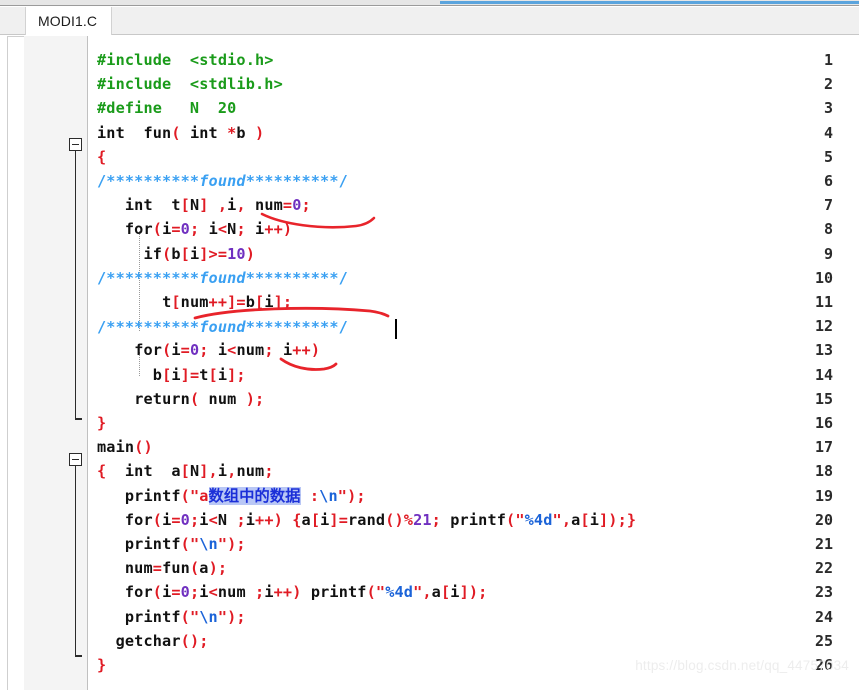 This screenshot has height=690, width=859. Describe the element at coordinates (823, 495) in the screenshot. I see `line-number-19: 19` at that location.